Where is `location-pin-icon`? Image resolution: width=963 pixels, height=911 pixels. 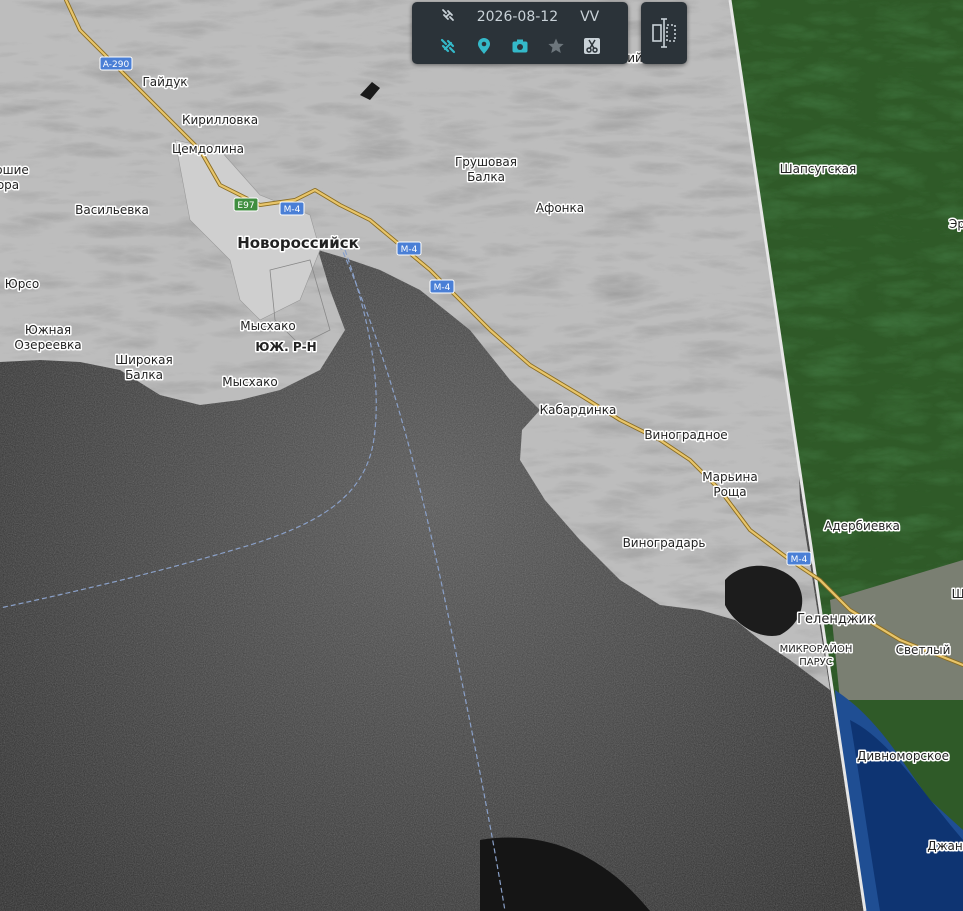 location-pin-icon is located at coordinates (484, 46).